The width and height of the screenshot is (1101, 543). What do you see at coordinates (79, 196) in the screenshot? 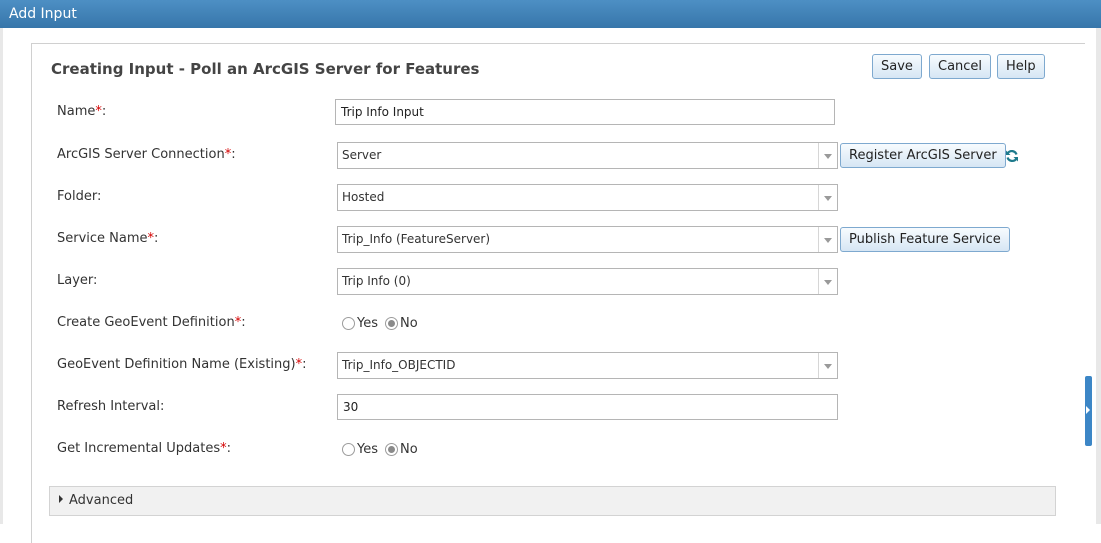
I see `folder-label: Folder:` at bounding box center [79, 196].